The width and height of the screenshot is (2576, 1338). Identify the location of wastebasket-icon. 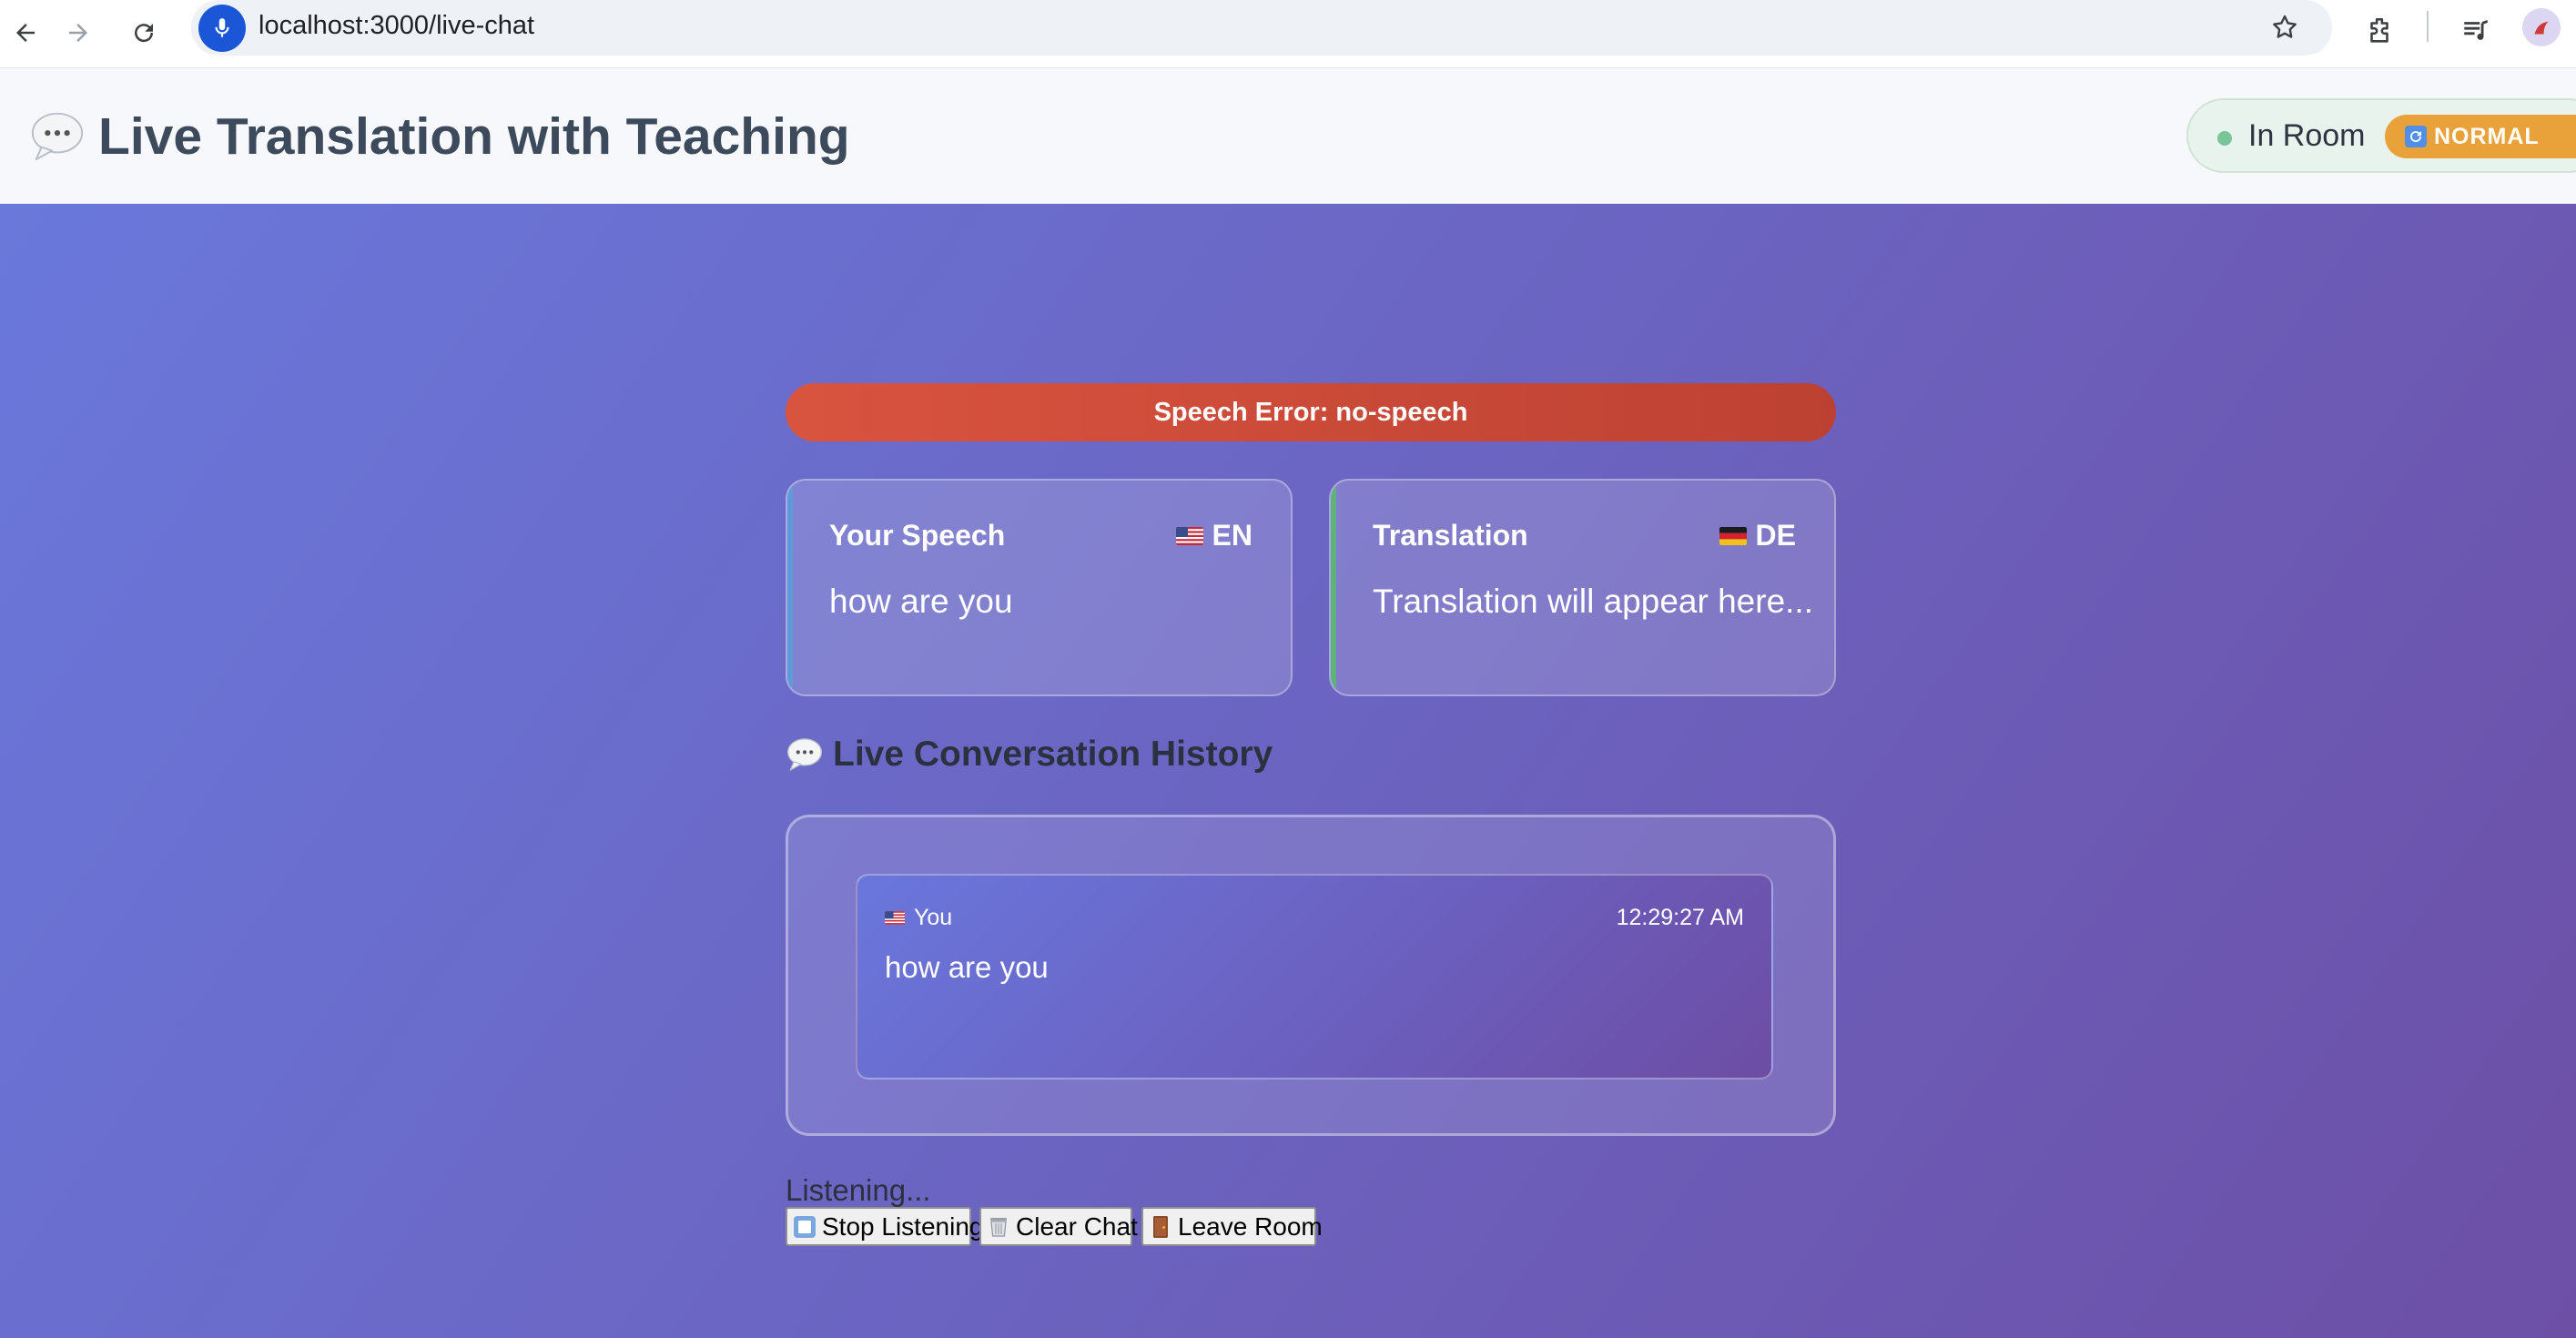
(999, 1227).